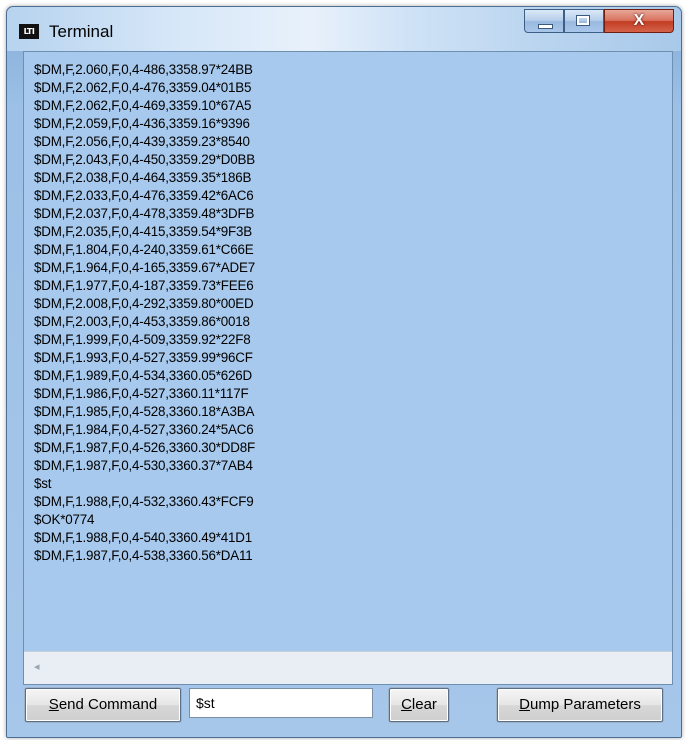 The image size is (686, 740). Describe the element at coordinates (142, 141) in the screenshot. I see `output-line: $DM,F,2.056,F,0,4-439,3359.23*8540` at that location.